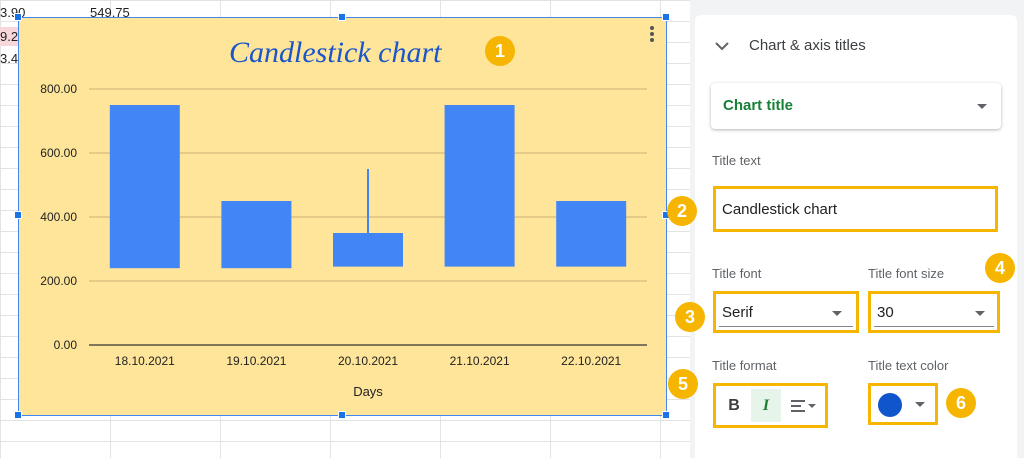 Image resolution: width=1024 pixels, height=458 pixels. I want to click on section-title: Chart & axis titles, so click(807, 45).